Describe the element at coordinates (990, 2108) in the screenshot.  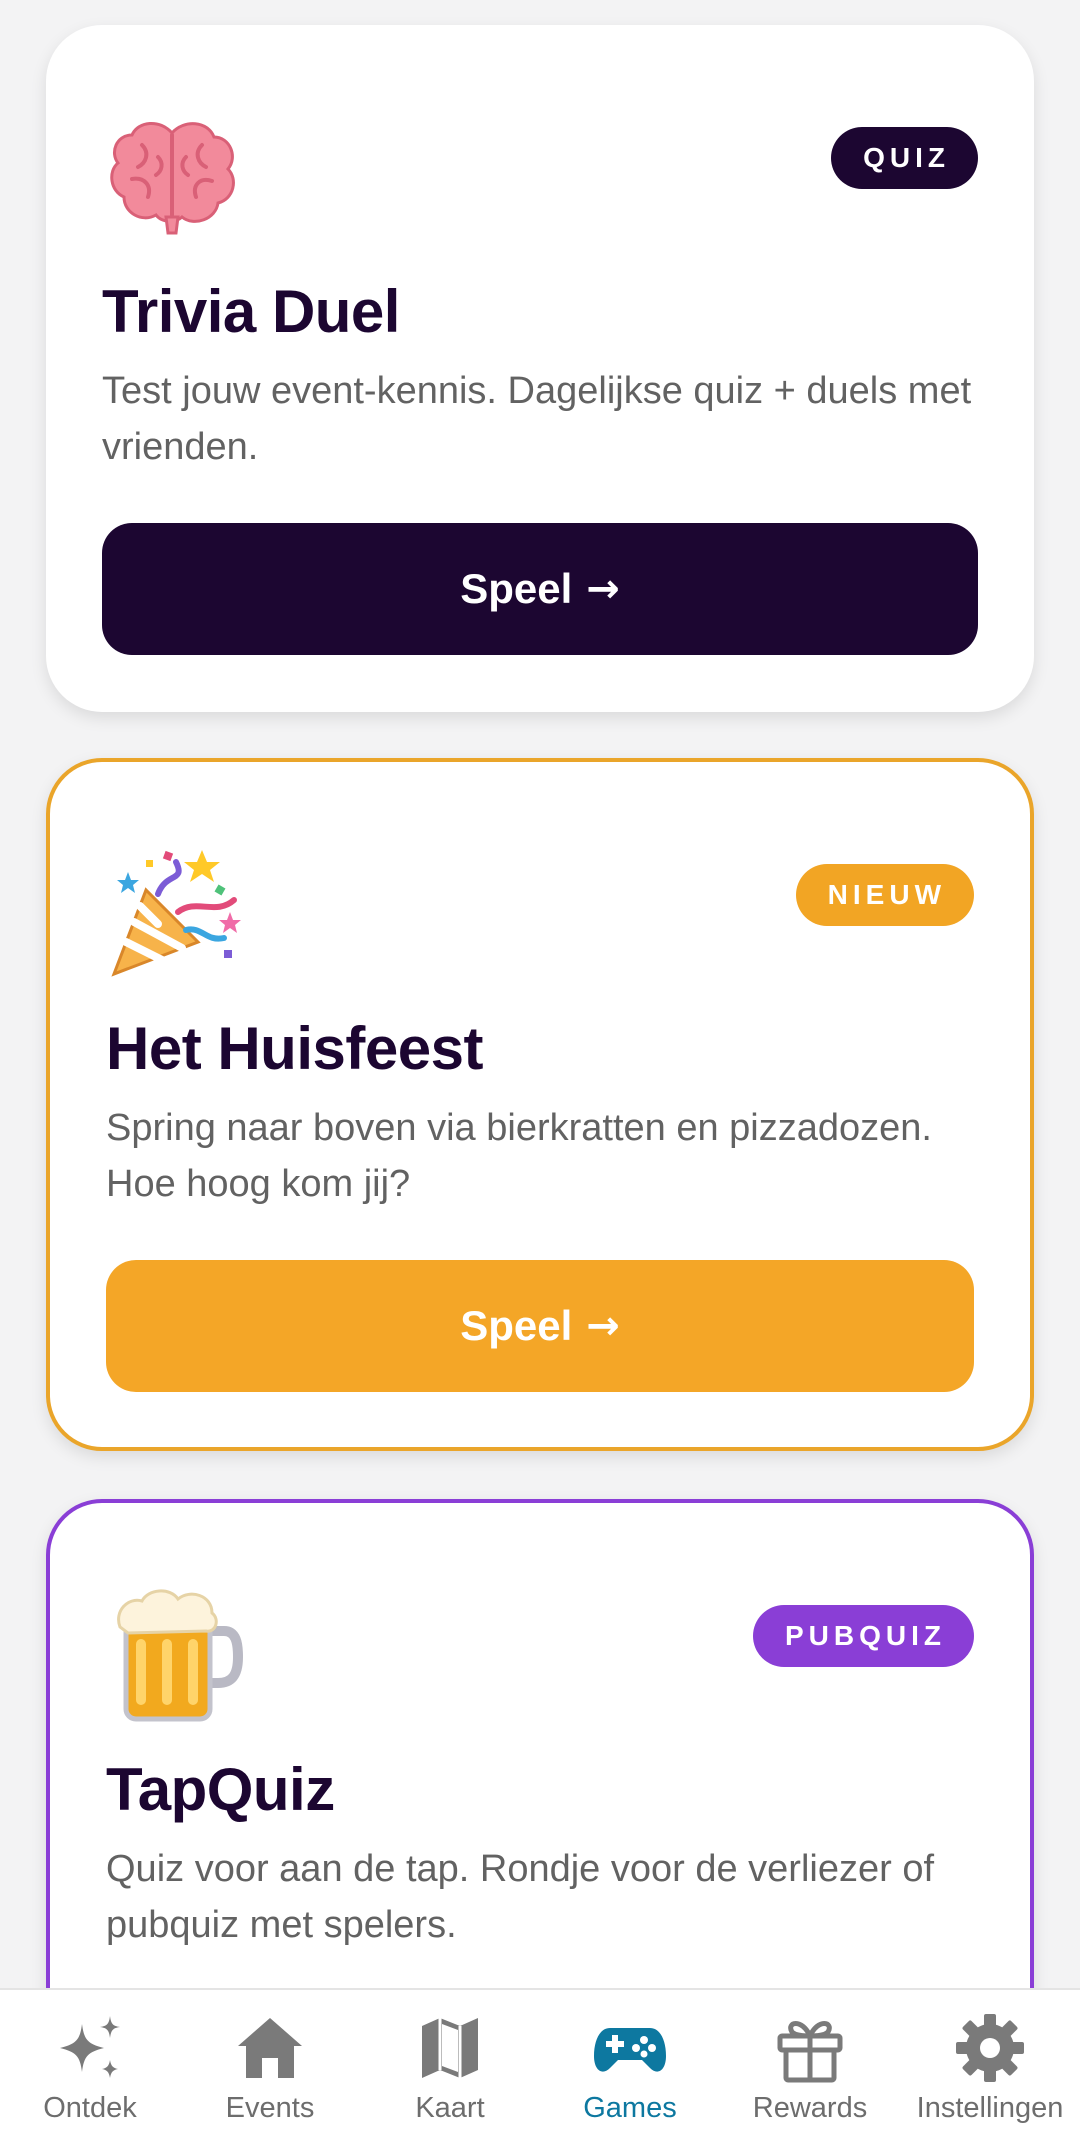
I see `nav-label: Instellingen` at that location.